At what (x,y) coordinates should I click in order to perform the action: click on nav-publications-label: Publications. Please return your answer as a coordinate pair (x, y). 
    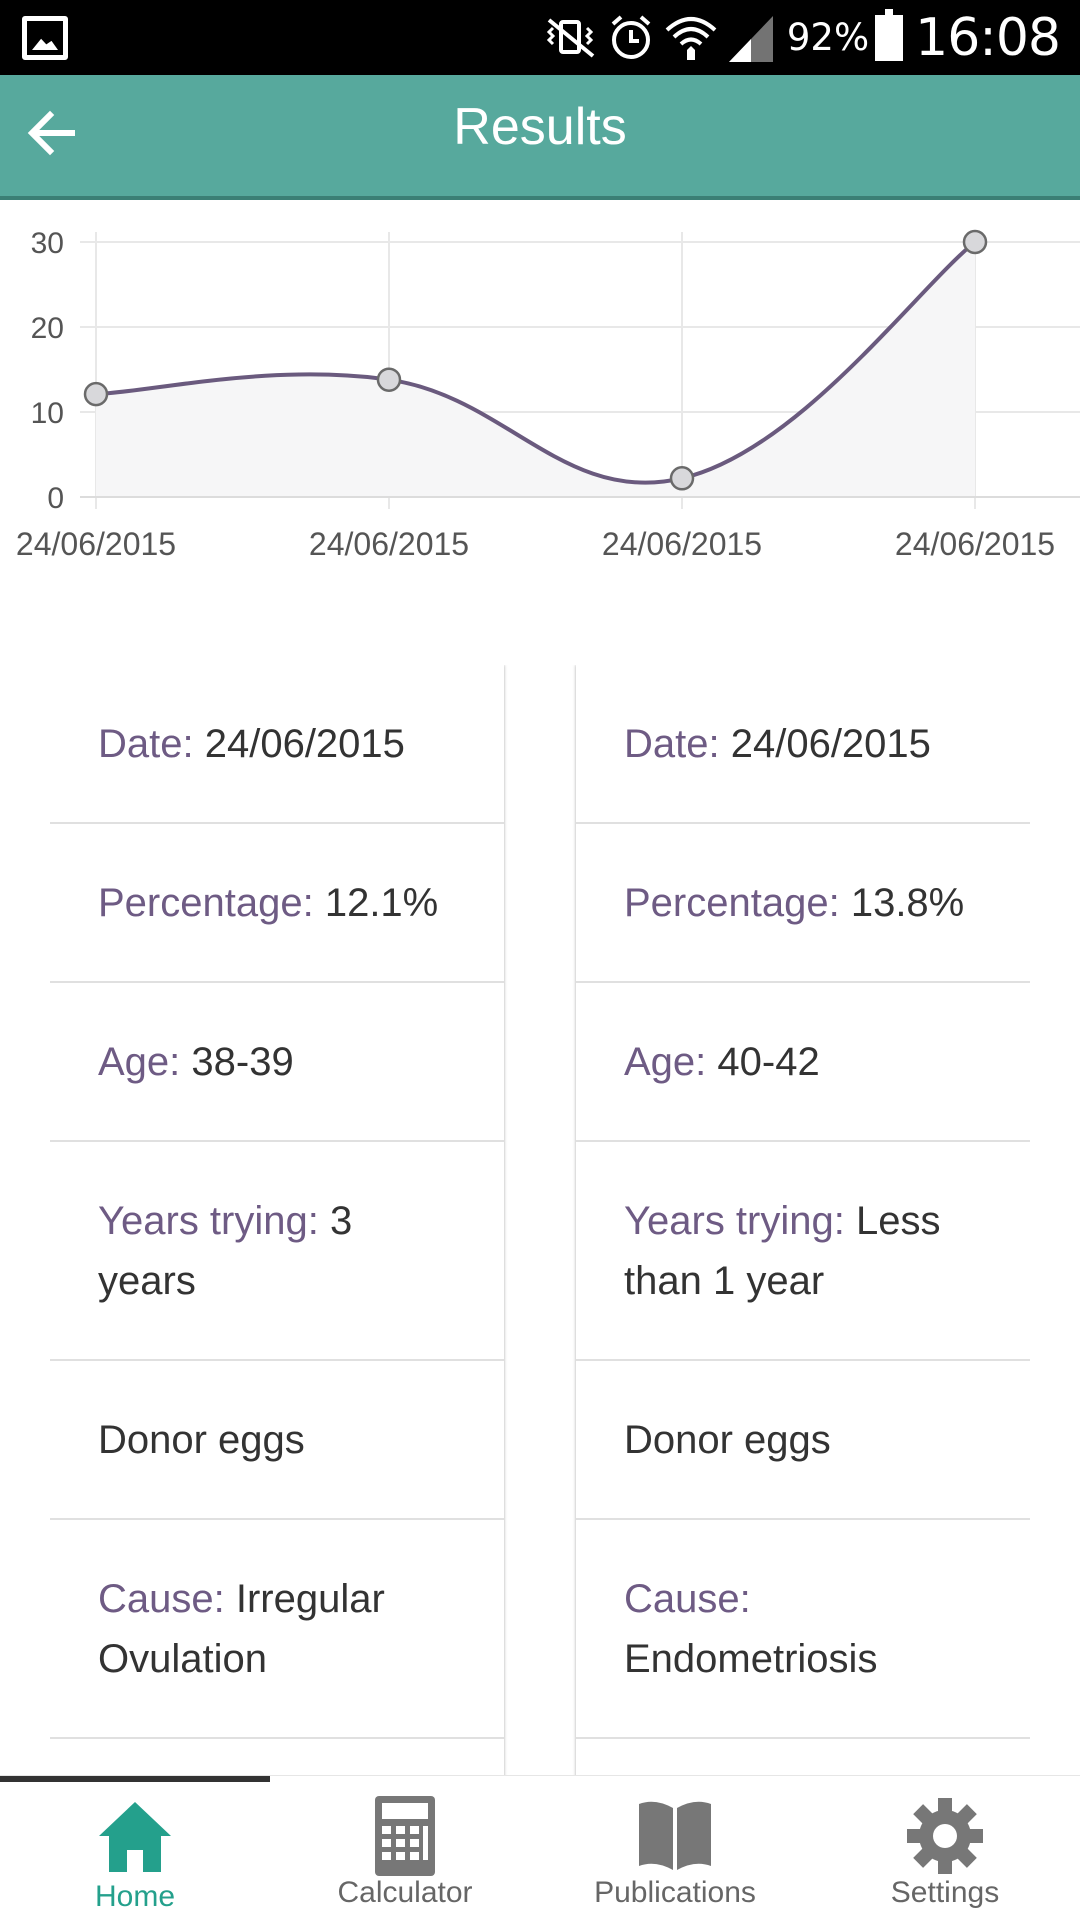
    Looking at the image, I should click on (675, 1892).